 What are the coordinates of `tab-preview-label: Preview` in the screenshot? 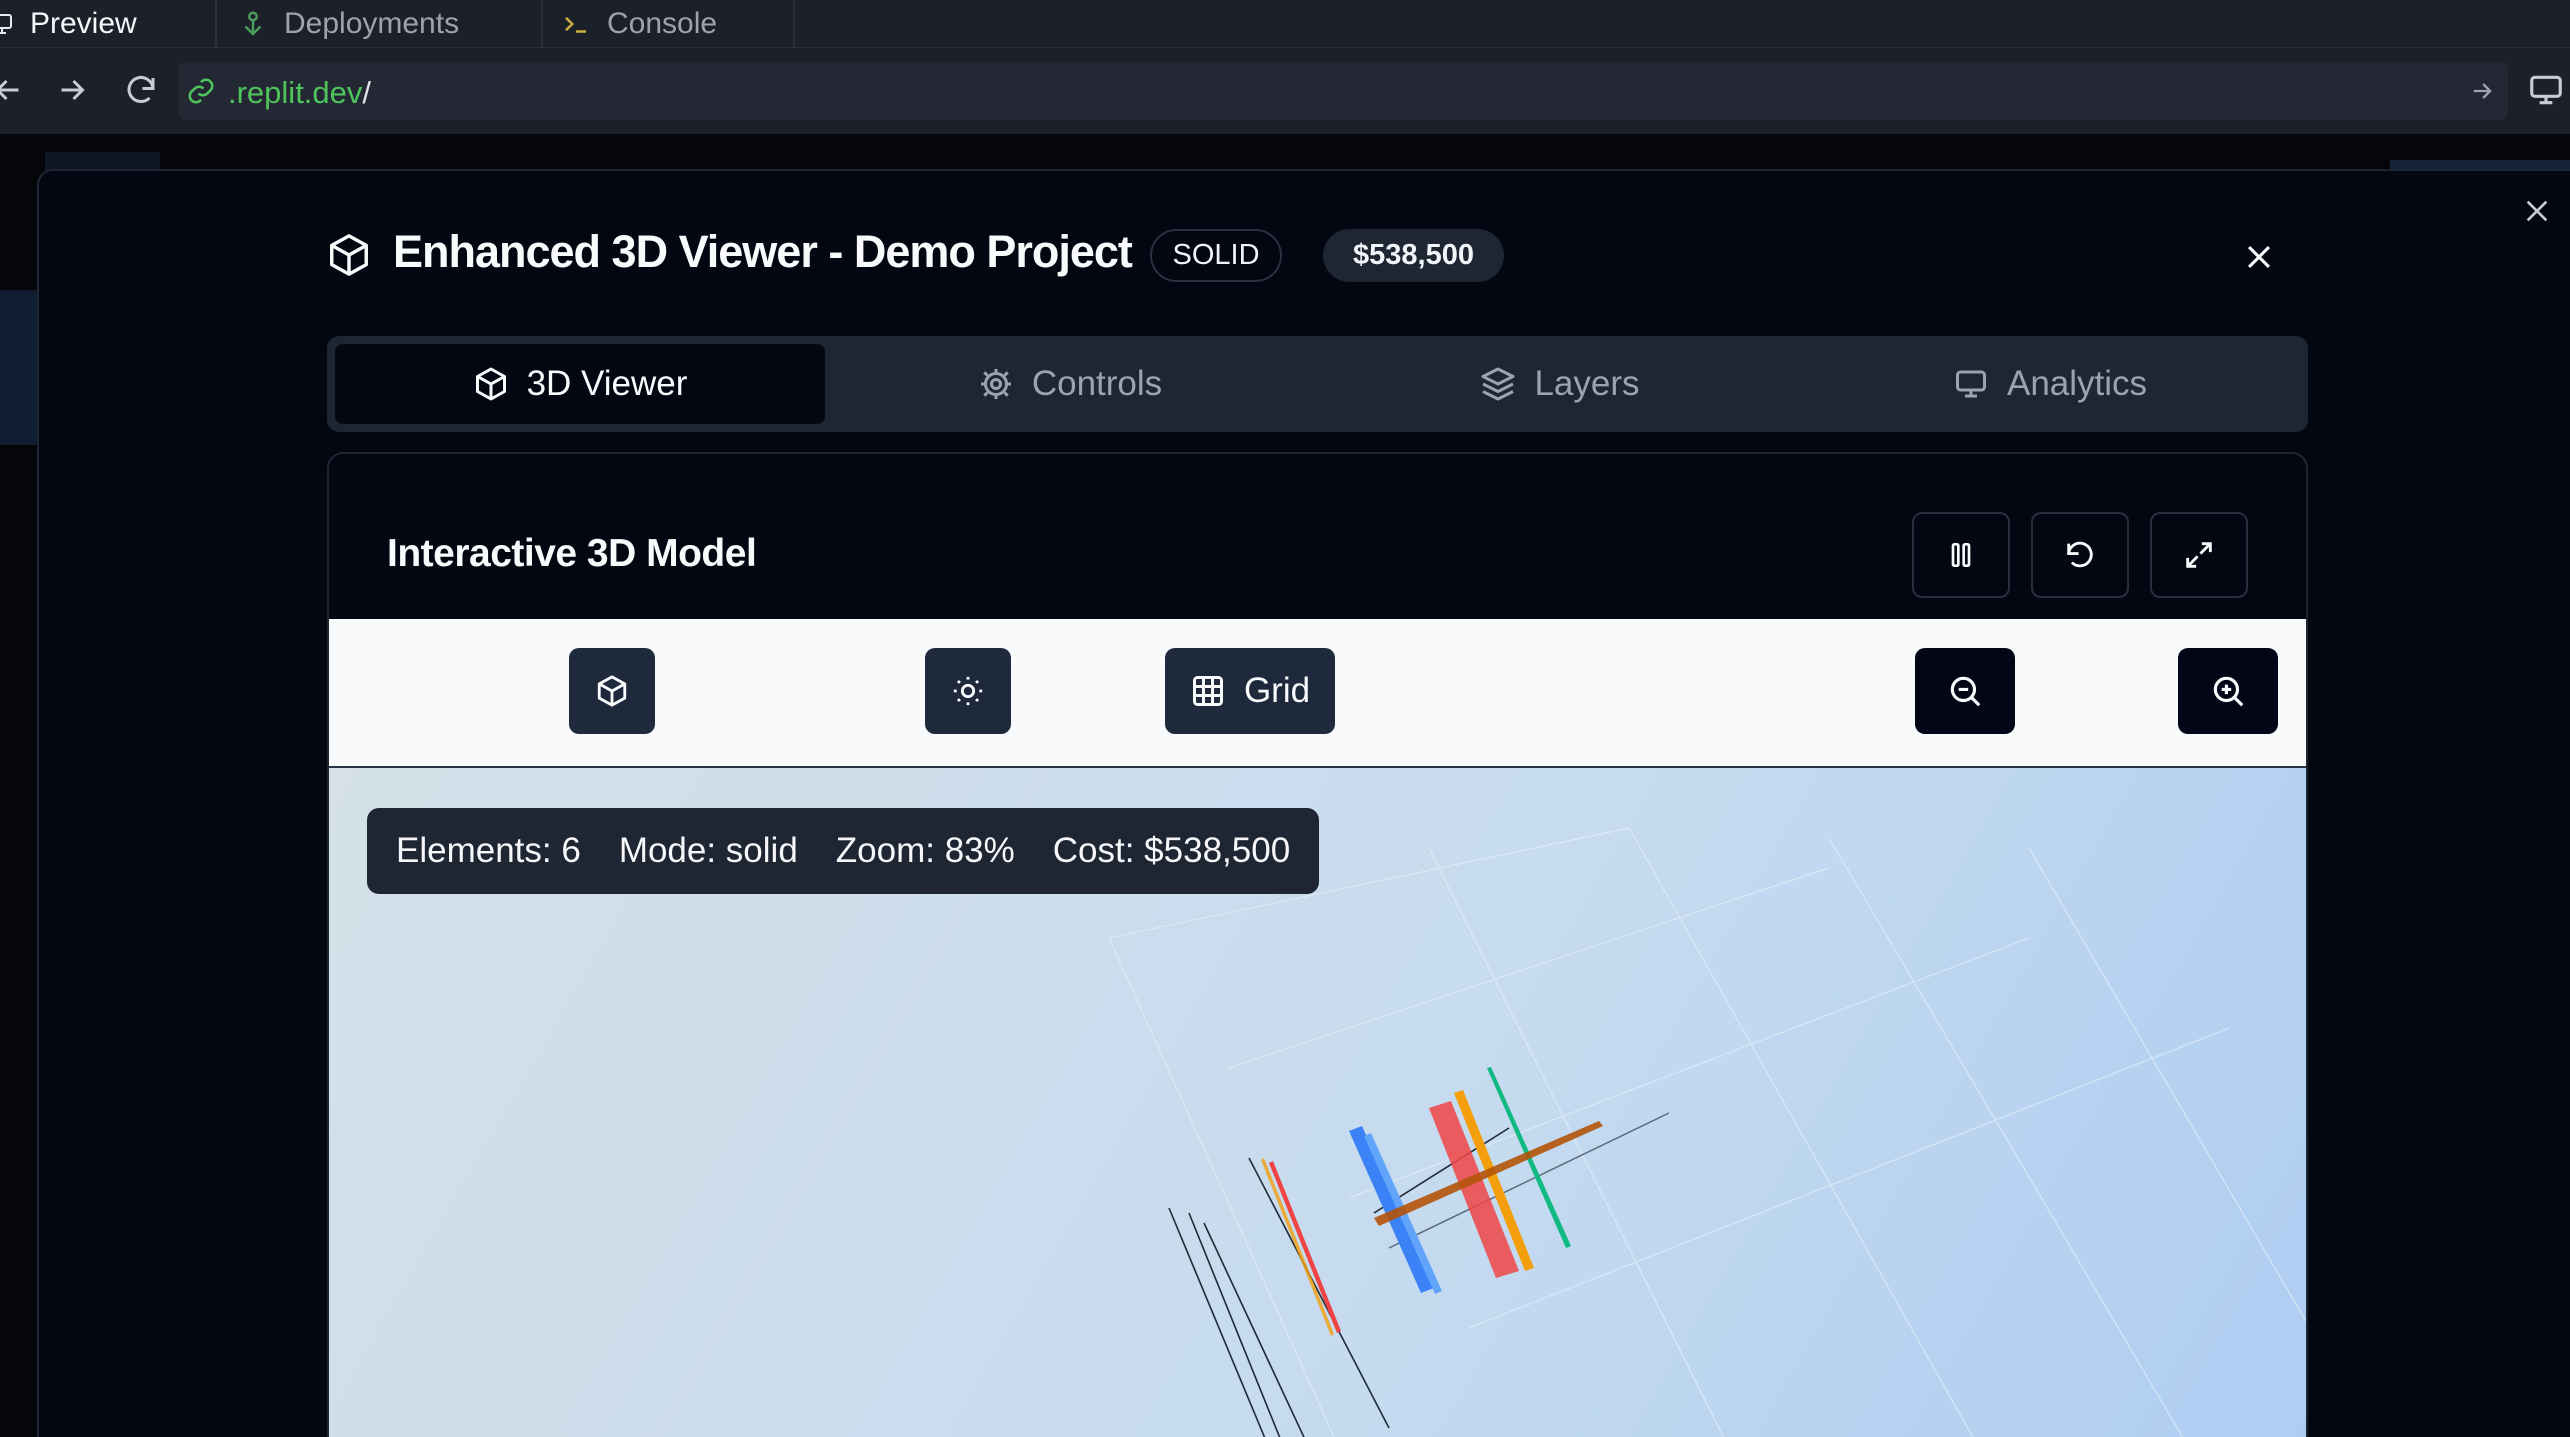 It's located at (83, 23).